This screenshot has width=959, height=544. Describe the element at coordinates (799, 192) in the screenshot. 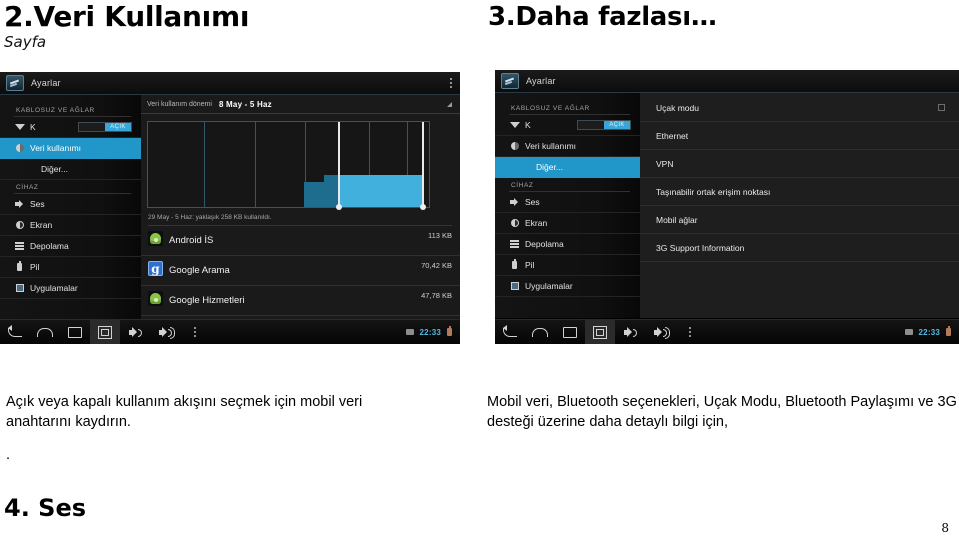

I see `list-item-tasinabilir-ortak-erisim-noktasi: Taşınabilir ortak erişim noktası` at that location.